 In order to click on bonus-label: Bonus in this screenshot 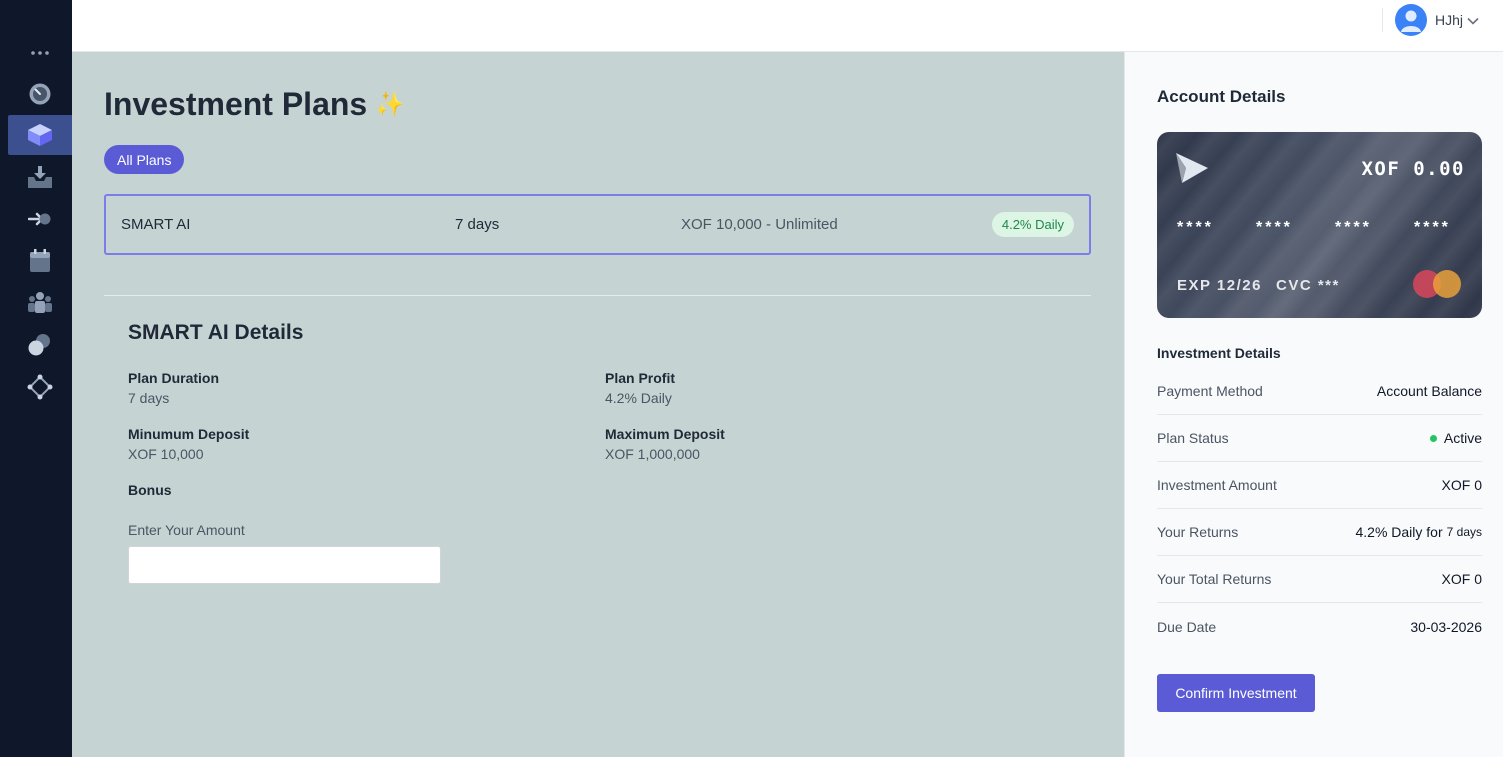, I will do `click(150, 490)`.